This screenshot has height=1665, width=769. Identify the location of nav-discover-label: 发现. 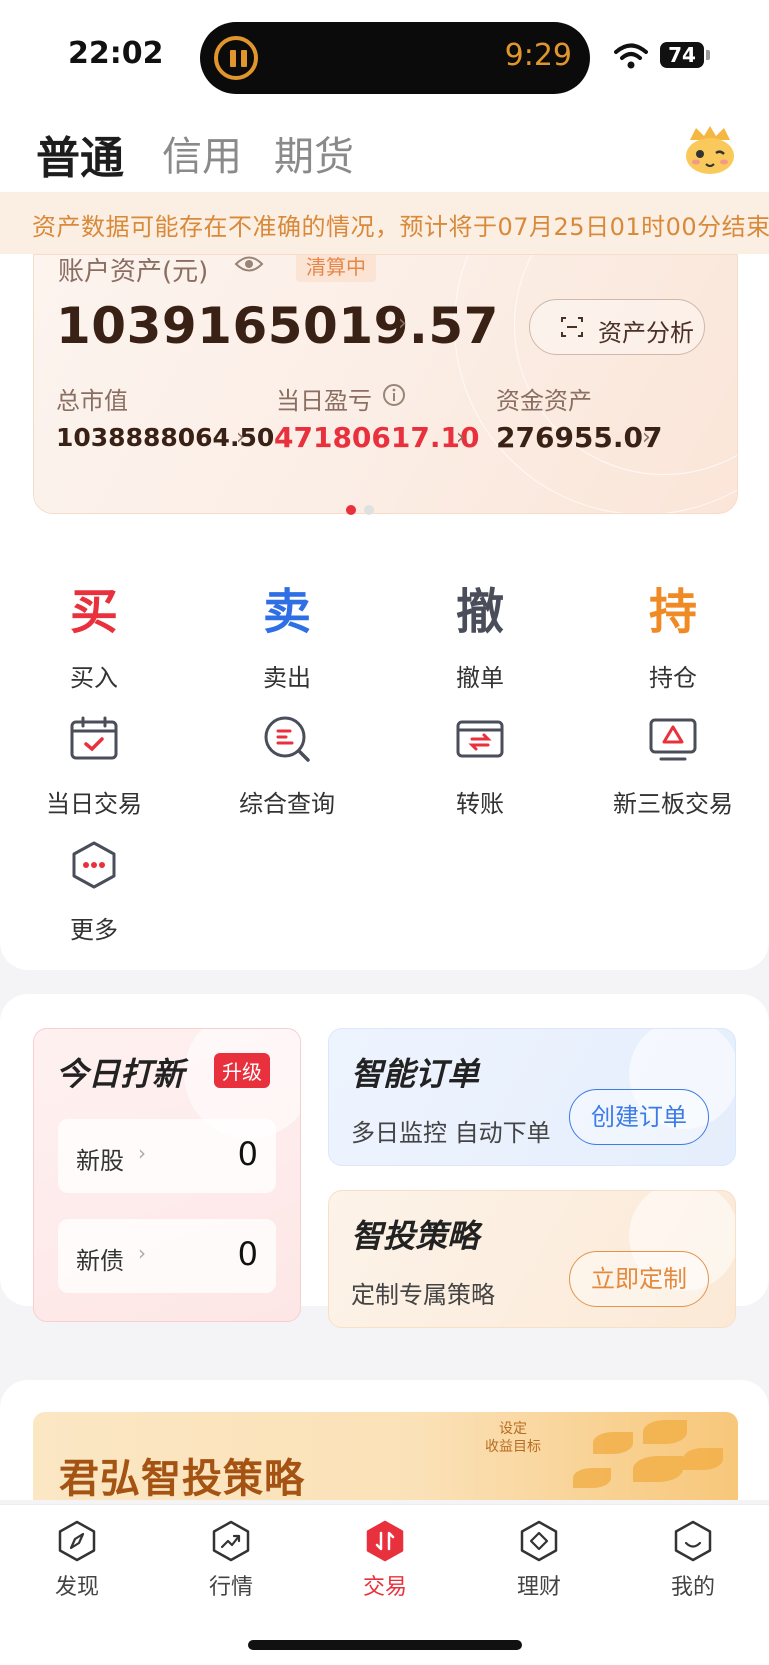
(76, 1587).